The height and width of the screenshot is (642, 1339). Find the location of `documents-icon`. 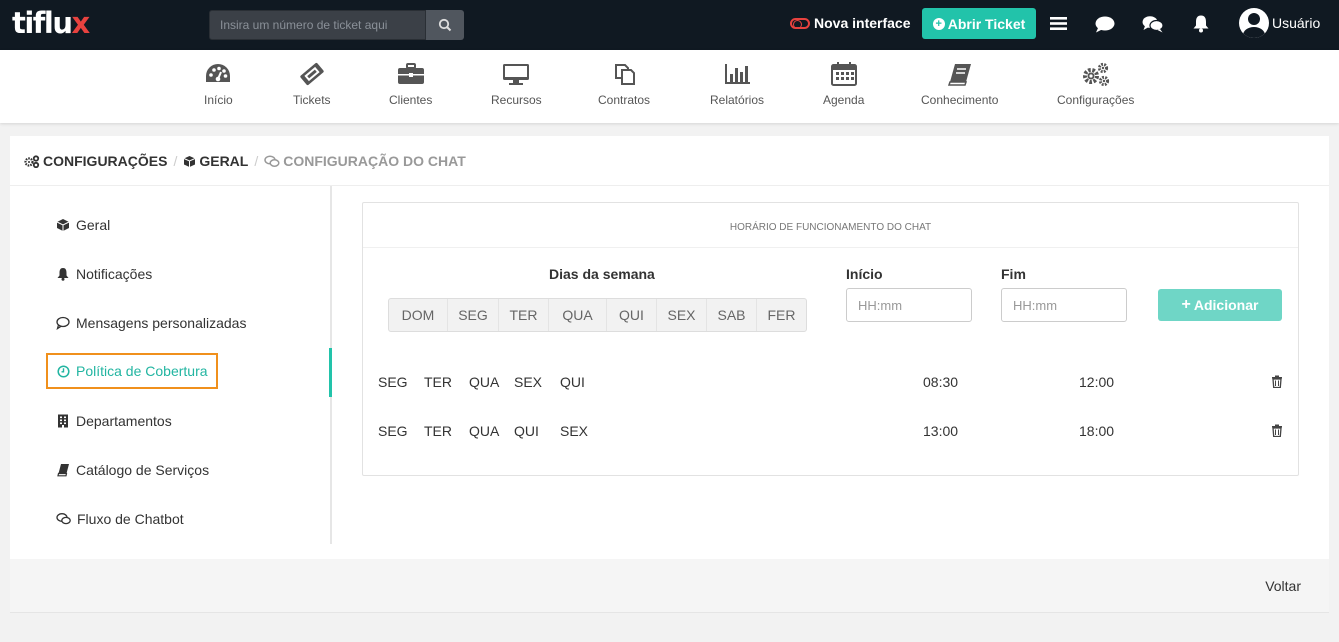

documents-icon is located at coordinates (625, 74).